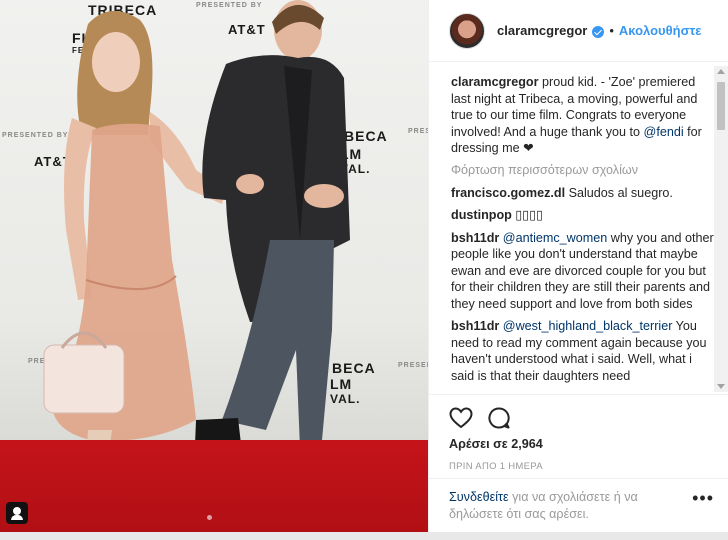 The width and height of the screenshot is (728, 540). I want to click on user-tag-icon, so click(17, 513).